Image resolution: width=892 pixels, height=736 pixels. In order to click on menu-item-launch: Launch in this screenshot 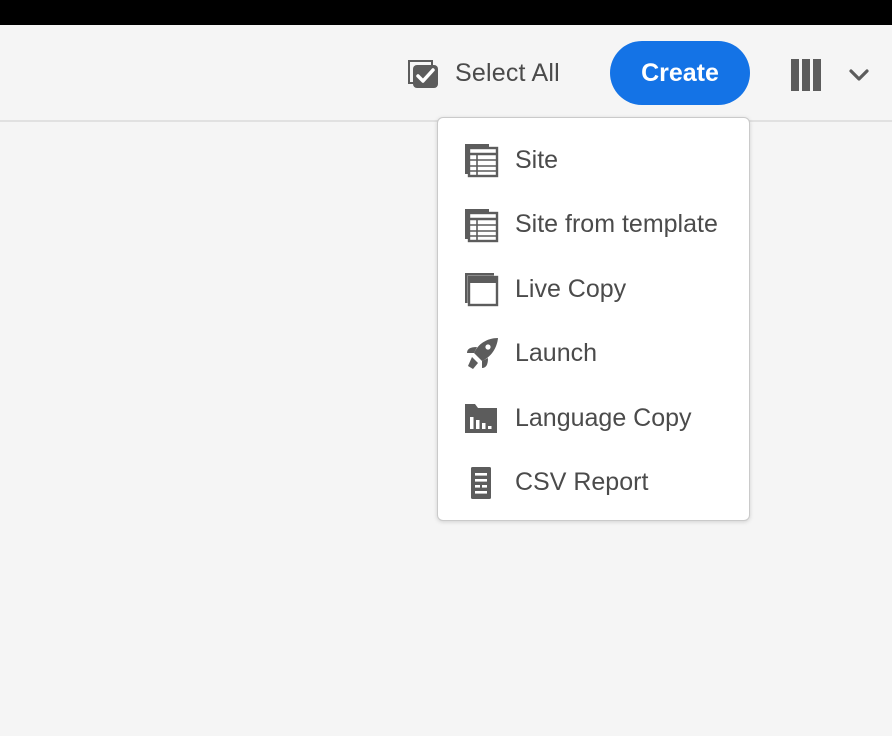, I will do `click(593, 354)`.